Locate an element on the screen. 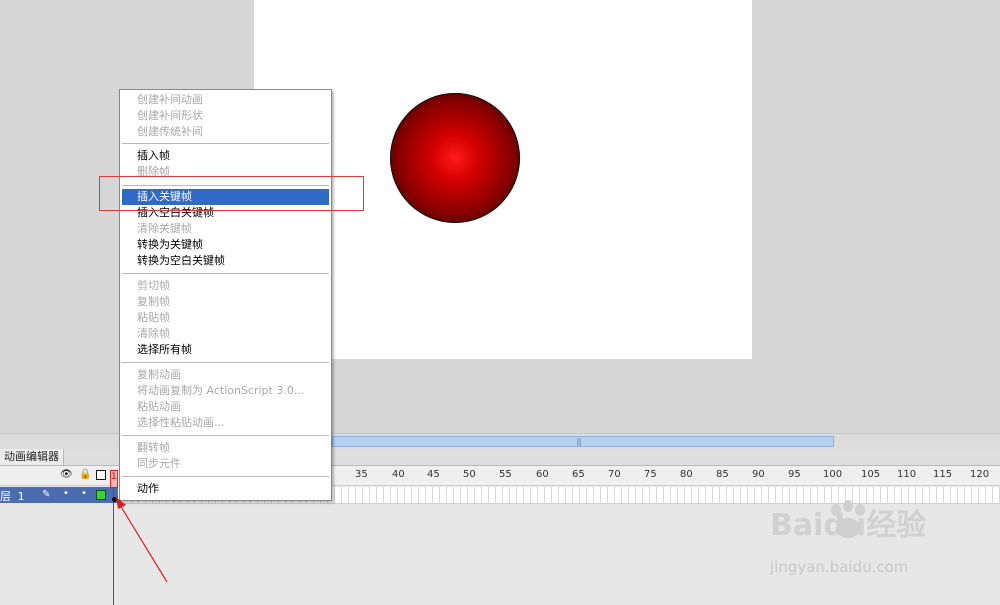 The width and height of the screenshot is (1000, 605). menu-item: 同步元件 is located at coordinates (159, 463).